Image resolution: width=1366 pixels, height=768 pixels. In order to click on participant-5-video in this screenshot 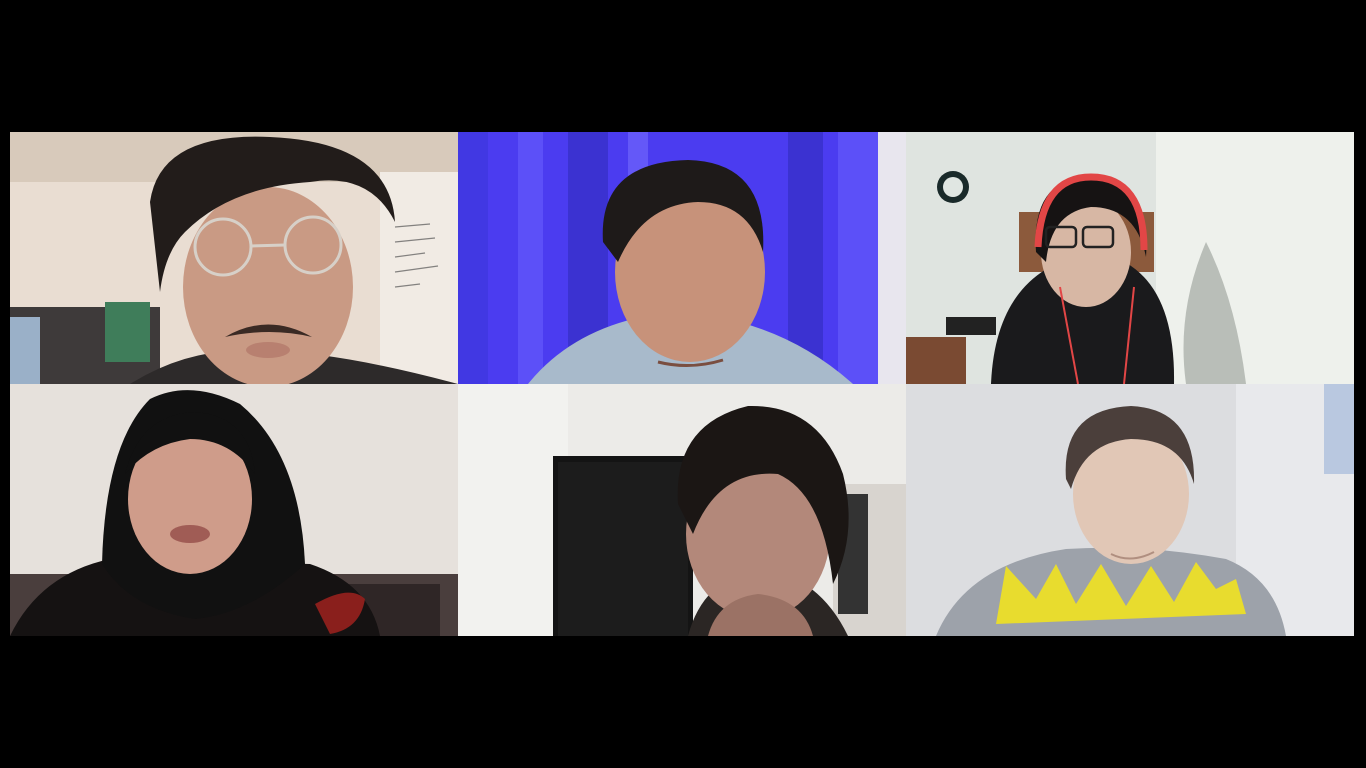, I will do `click(682, 510)`.